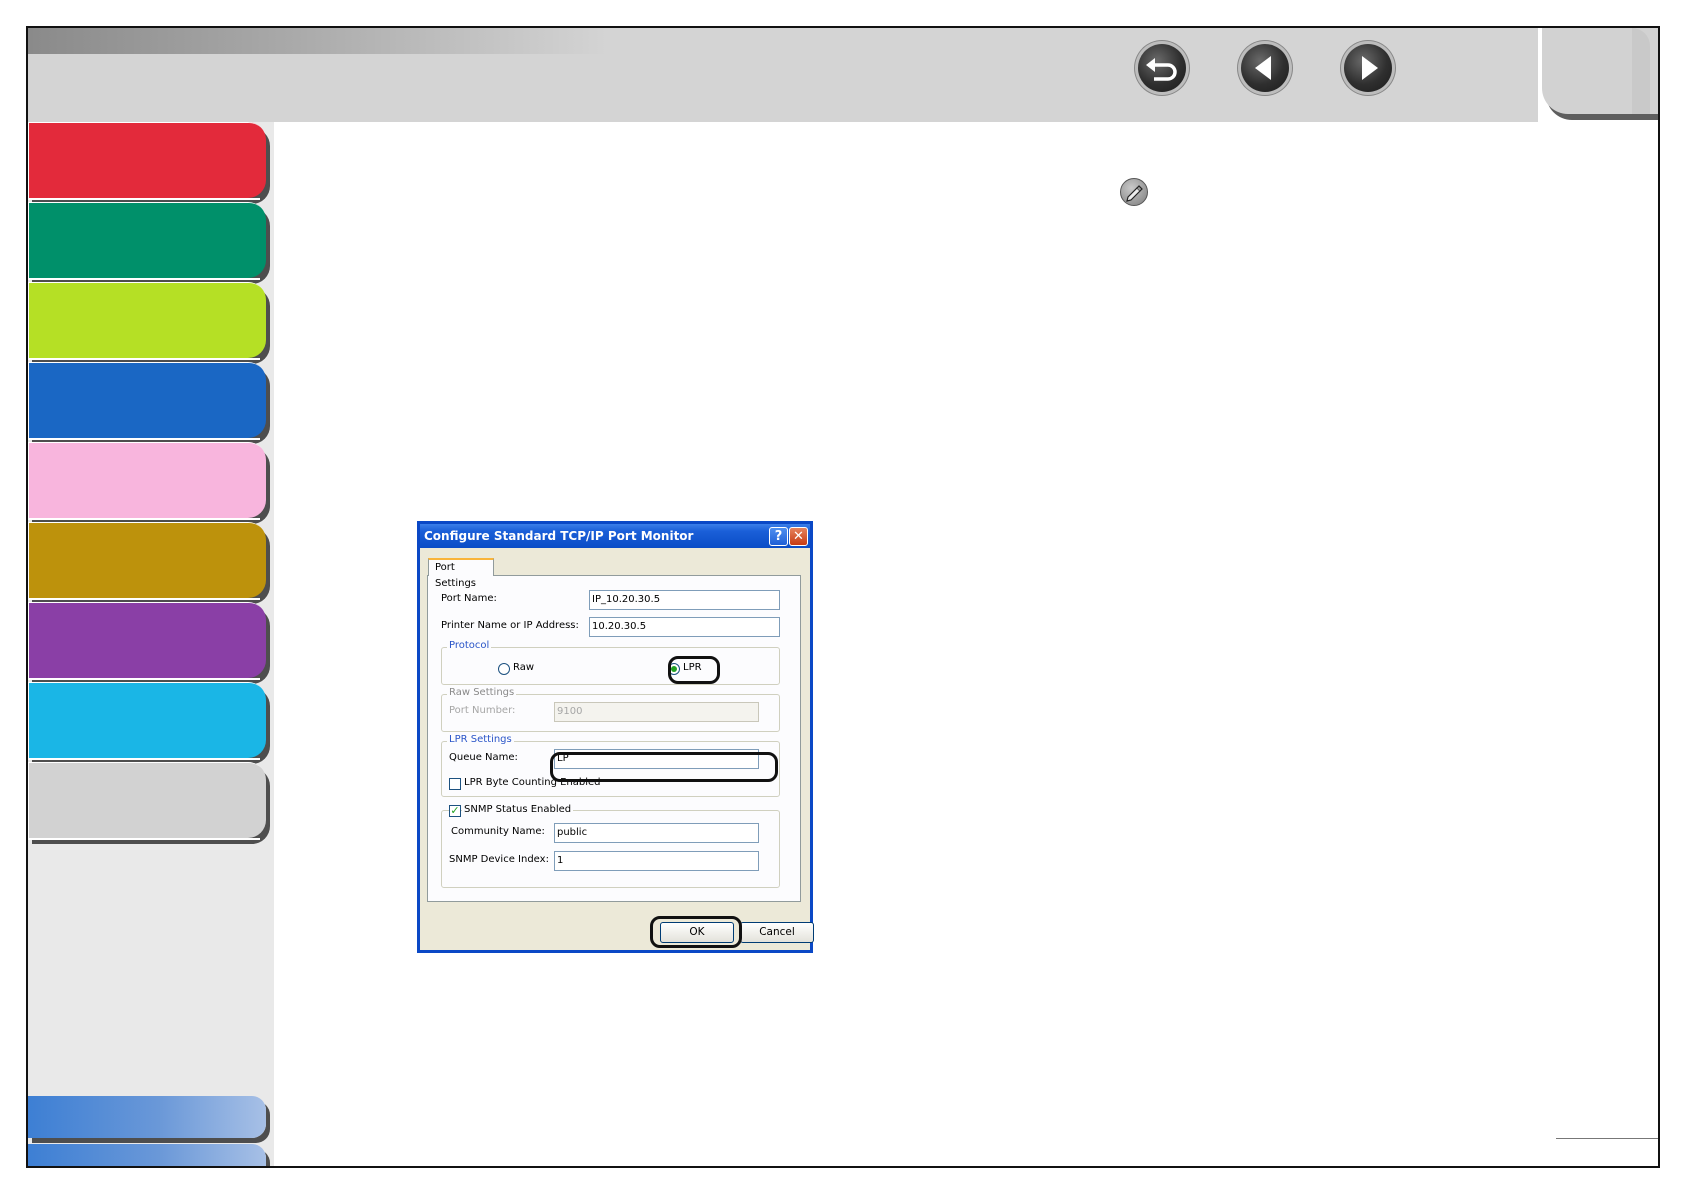  What do you see at coordinates (510, 625) in the screenshot?
I see `printer-address-label: Printer Name or IP Address:` at bounding box center [510, 625].